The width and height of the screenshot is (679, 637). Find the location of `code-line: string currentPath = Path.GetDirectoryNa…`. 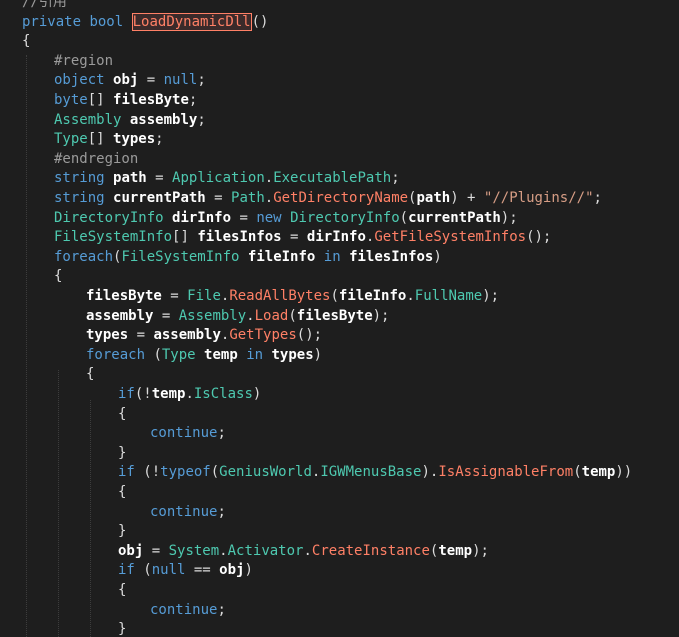

code-line: string currentPath = Path.GetDirectoryNa… is located at coordinates (328, 199).